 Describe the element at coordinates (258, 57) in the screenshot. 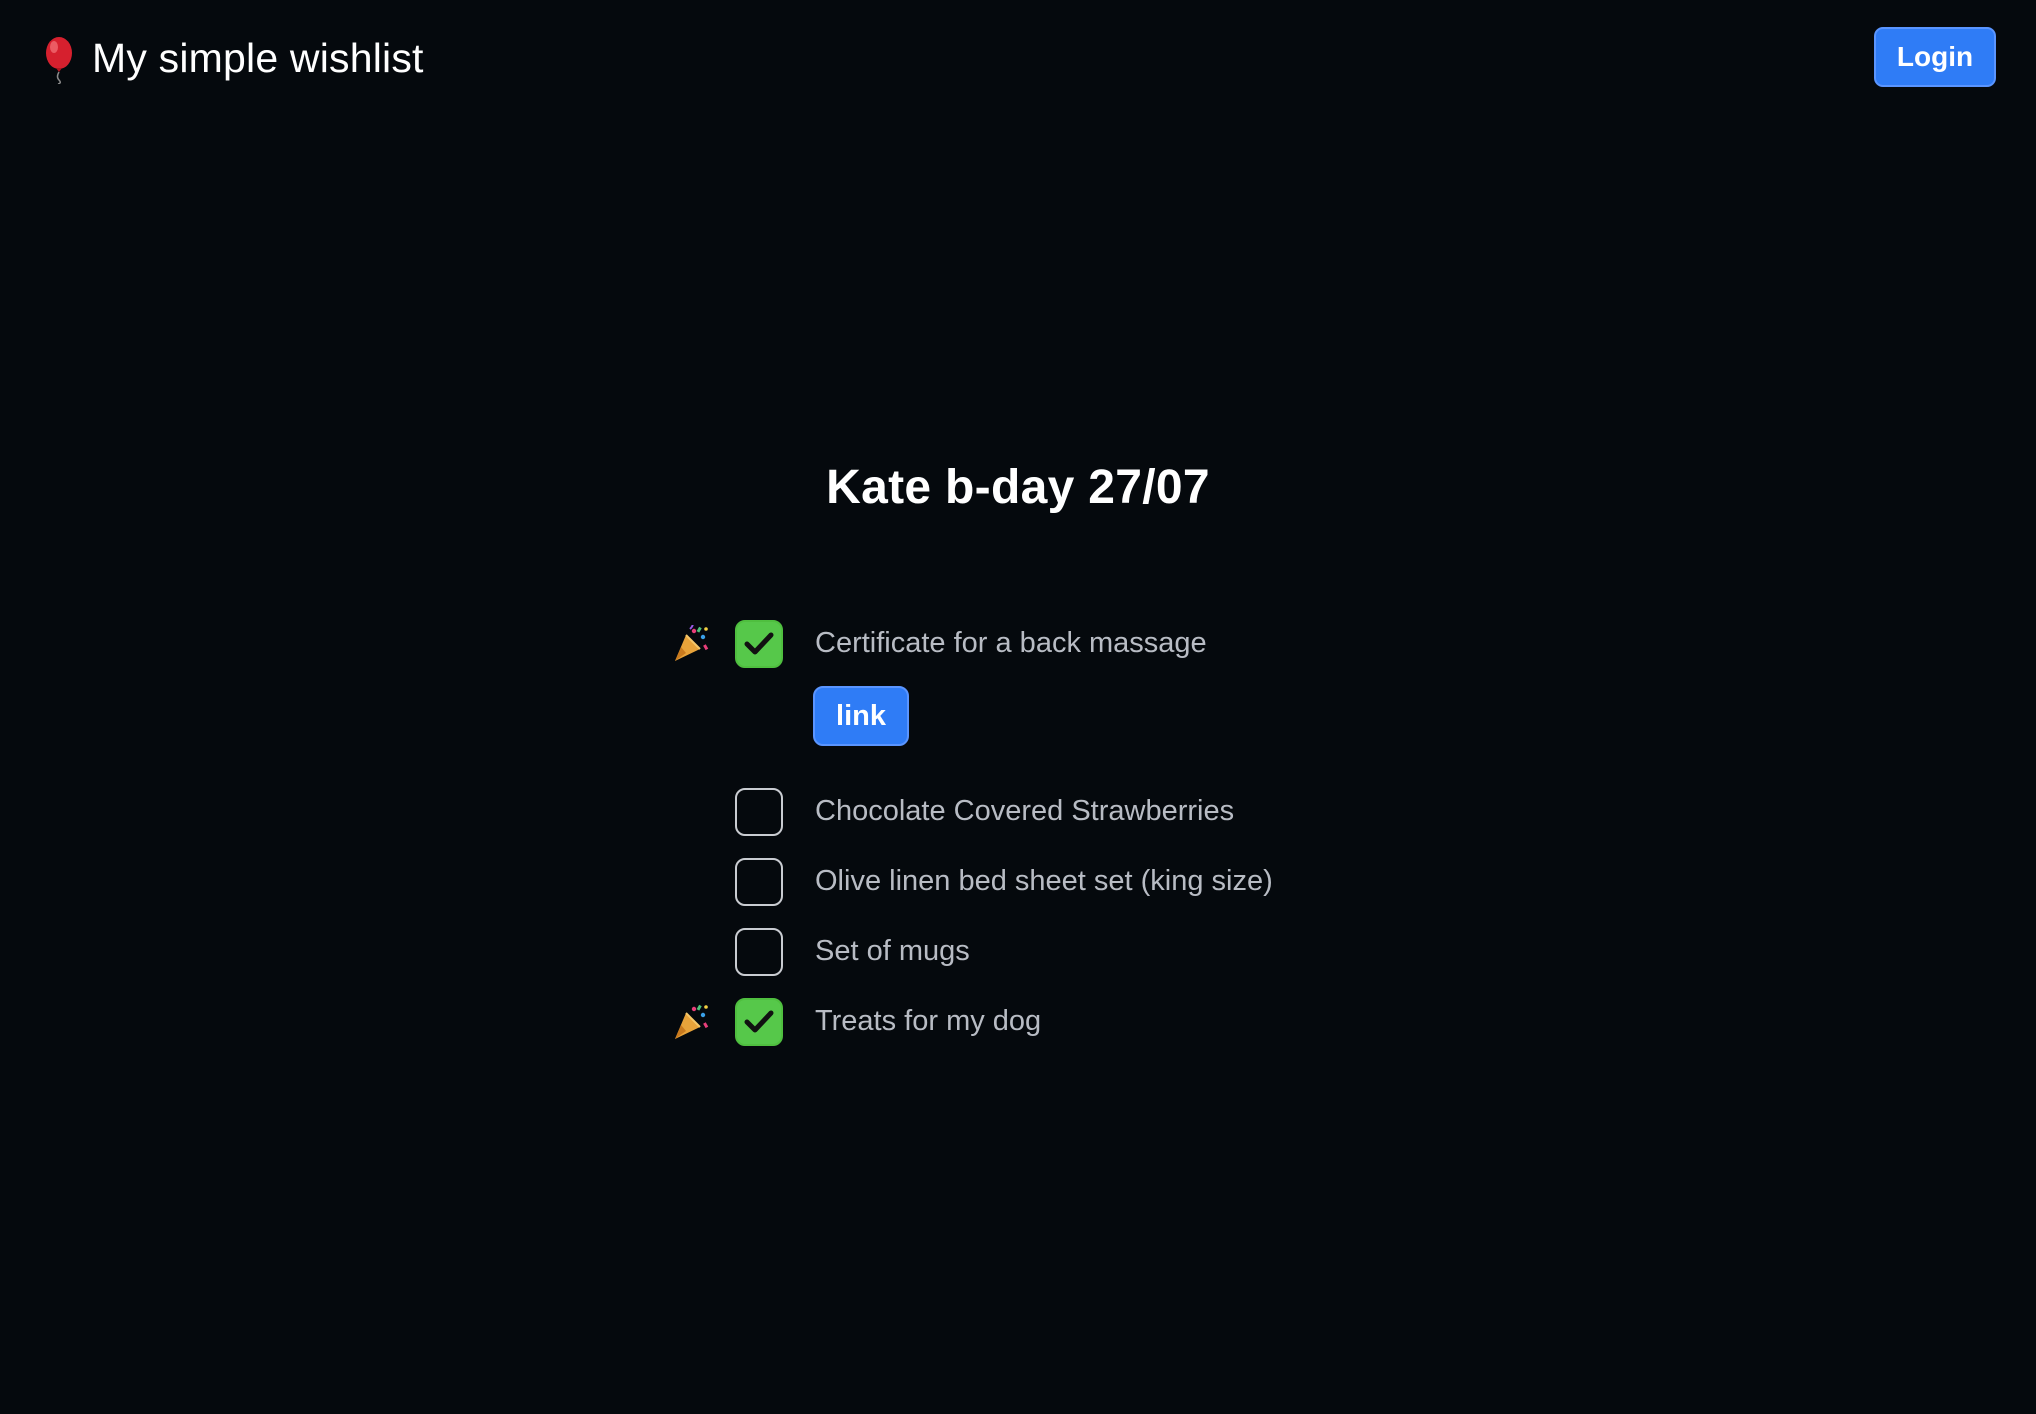

I see `app-title: My simple wishlist` at that location.